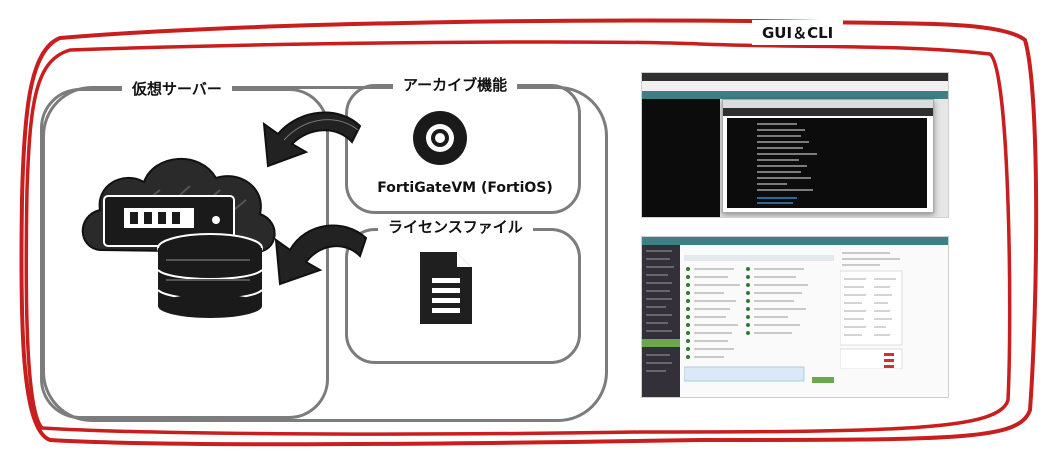  I want to click on gui-side-panel-lines, so click(871, 311).